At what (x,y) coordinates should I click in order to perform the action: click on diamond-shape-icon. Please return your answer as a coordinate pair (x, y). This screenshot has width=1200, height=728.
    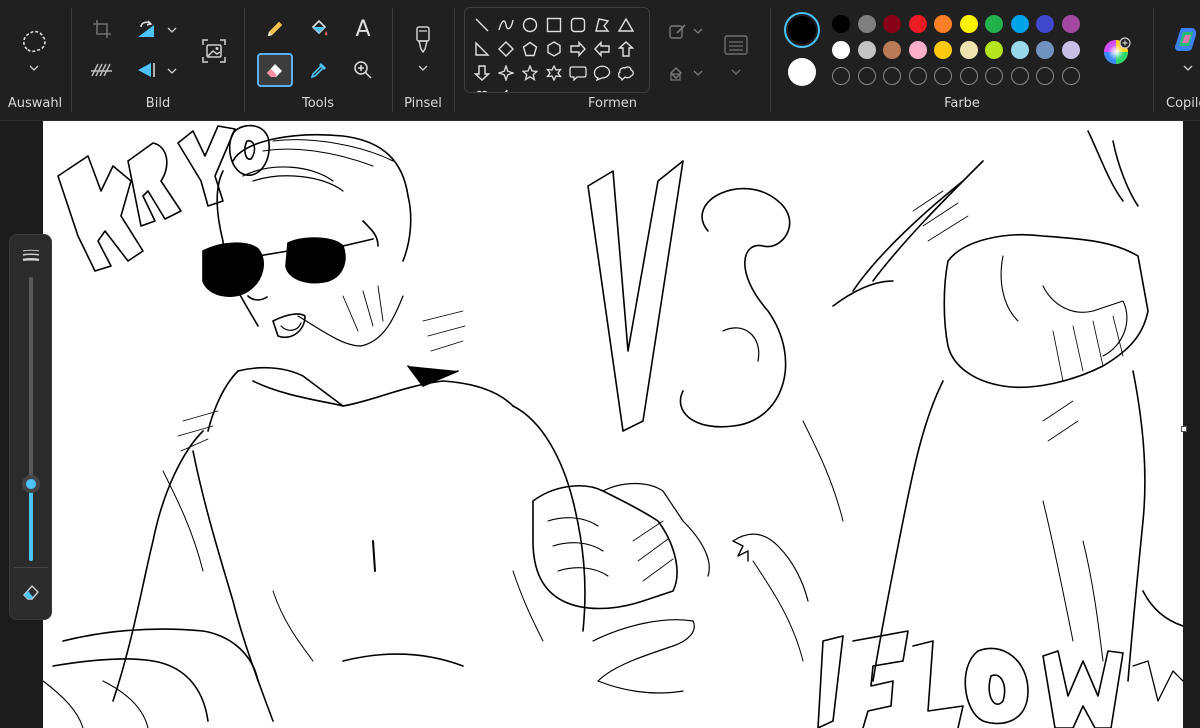
    Looking at the image, I should click on (506, 49).